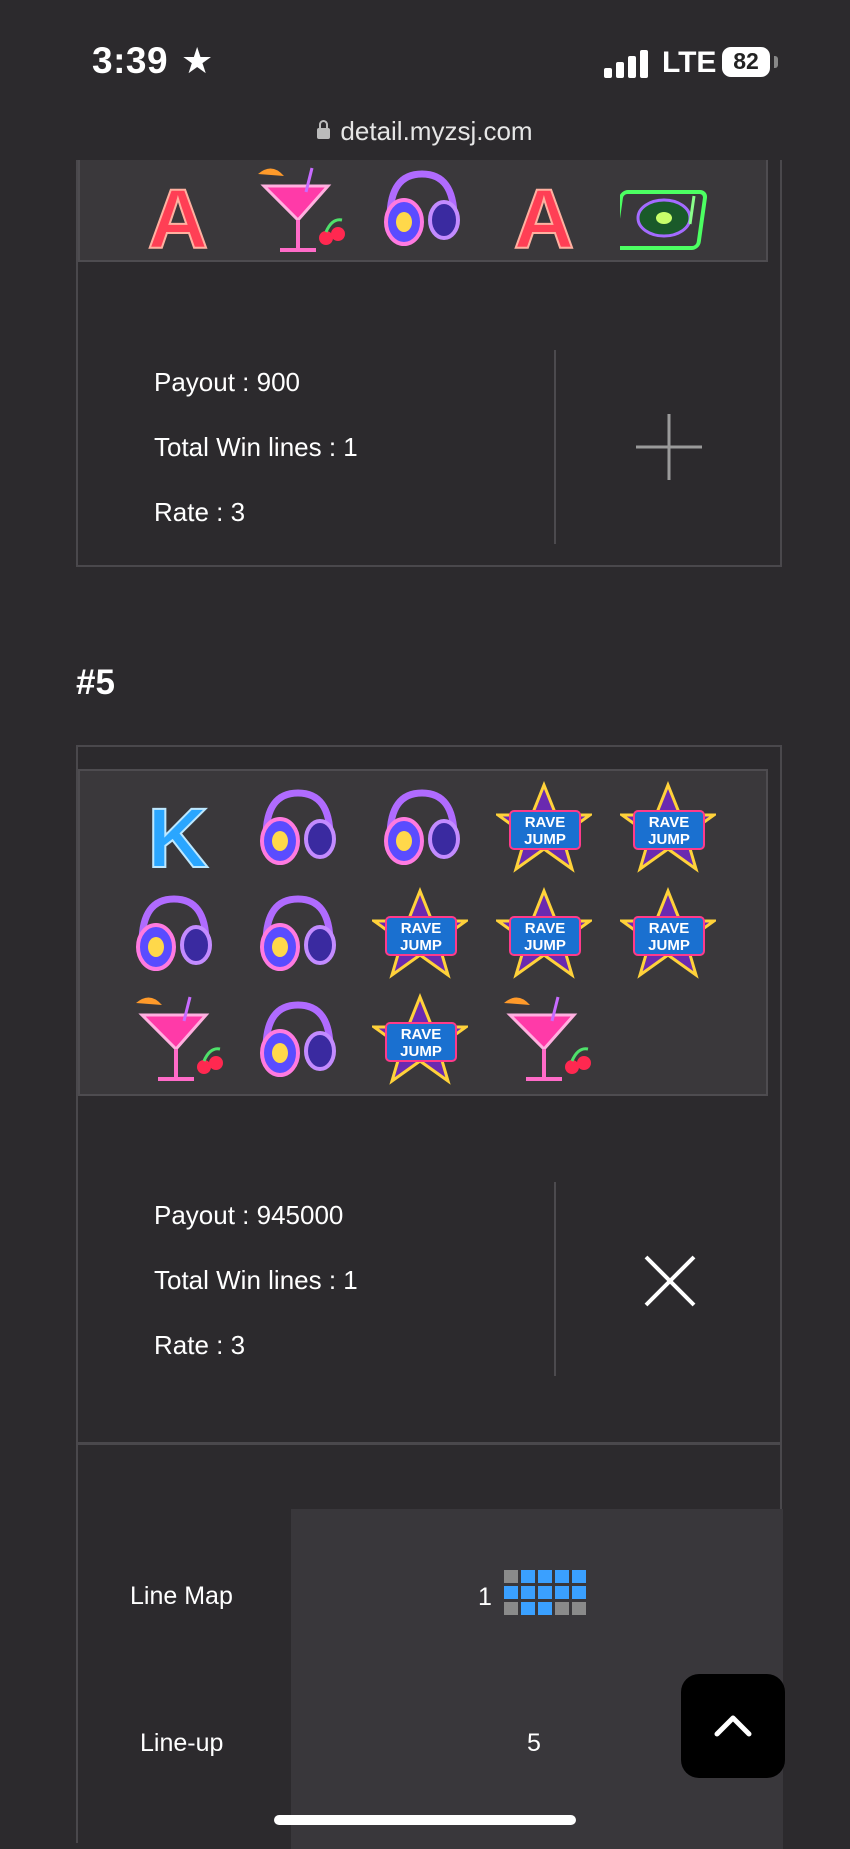  Describe the element at coordinates (249, 1215) in the screenshot. I see `payout-label: Payout : 945000` at that location.